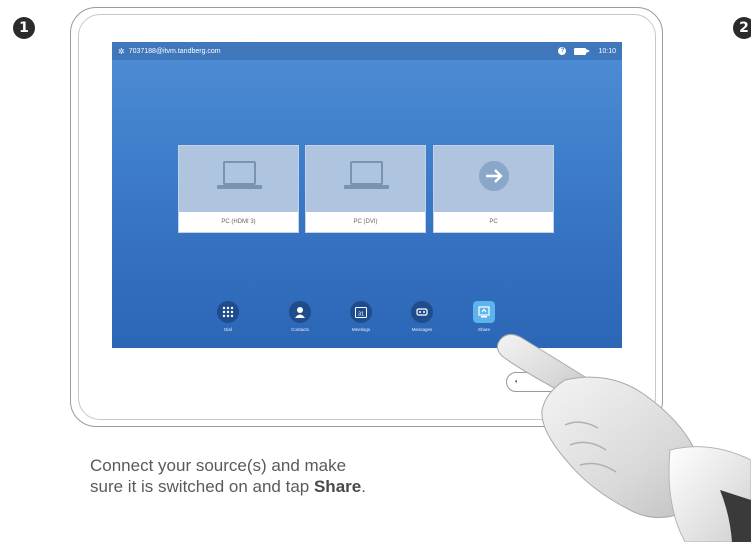 The height and width of the screenshot is (542, 751). What do you see at coordinates (300, 312) in the screenshot?
I see `person-icon` at bounding box center [300, 312].